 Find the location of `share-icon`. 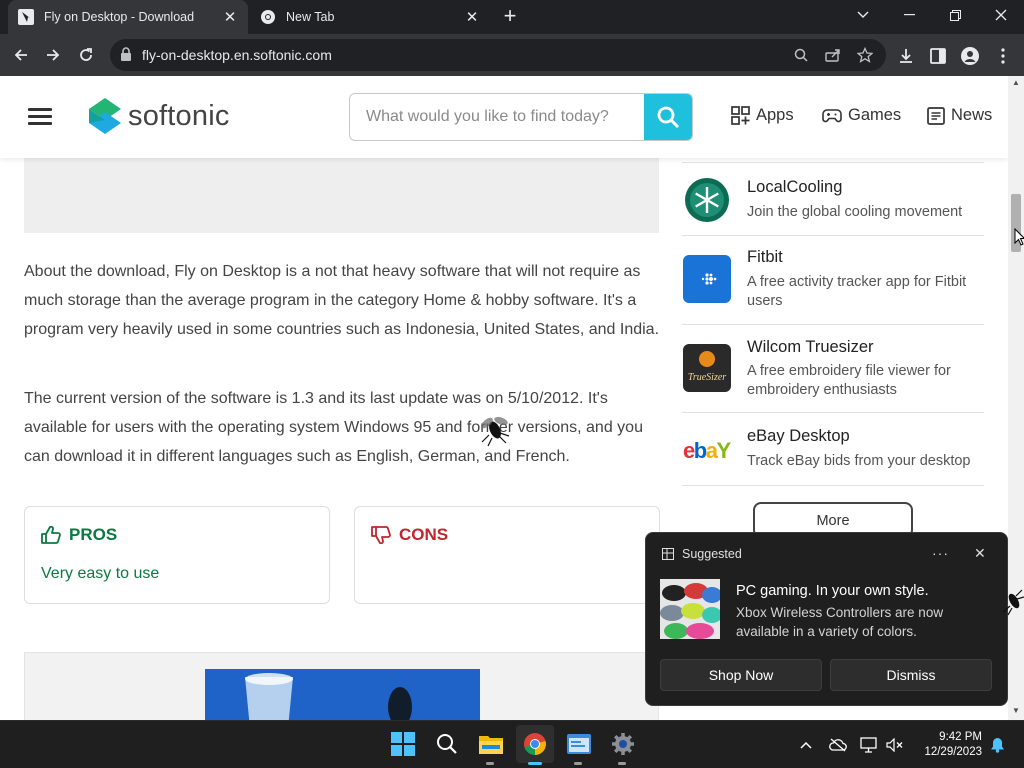

share-icon is located at coordinates (833, 55).